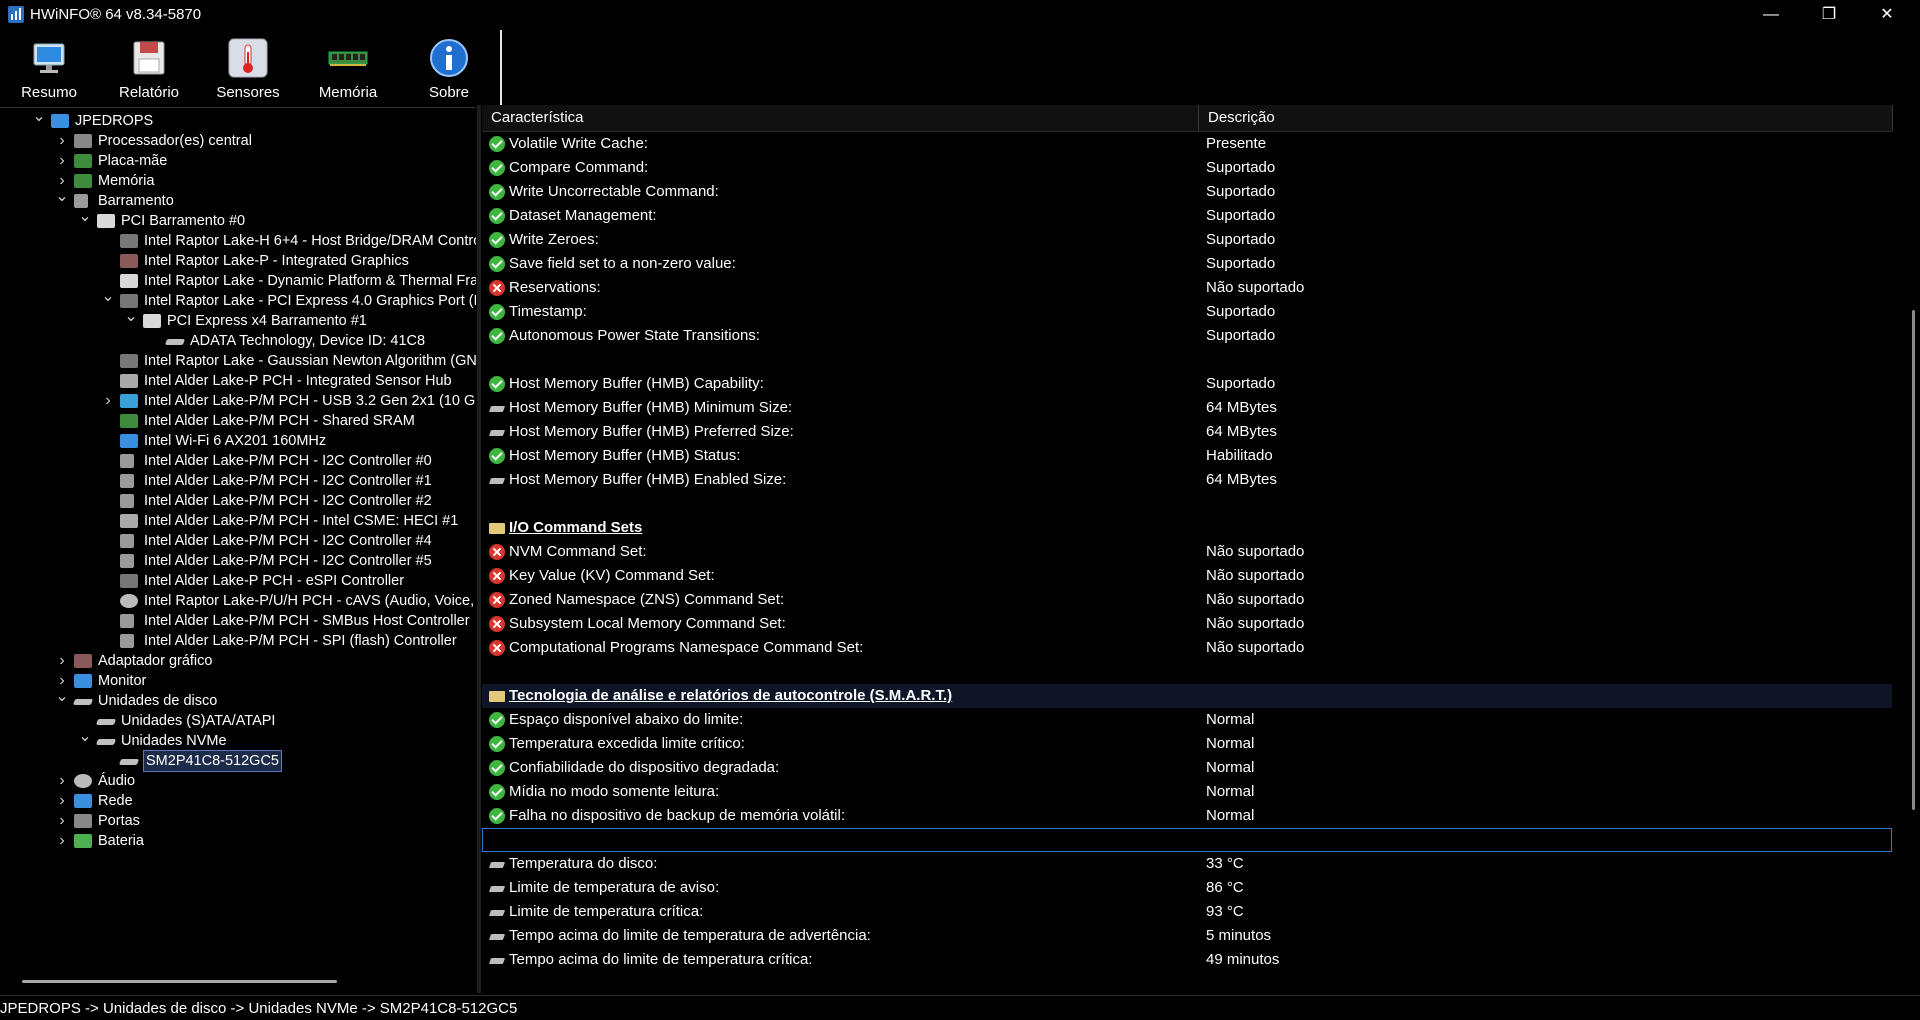  Describe the element at coordinates (238, 721) in the screenshot. I see `tree-item: Unidades (S)ATA/ATAPI` at that location.